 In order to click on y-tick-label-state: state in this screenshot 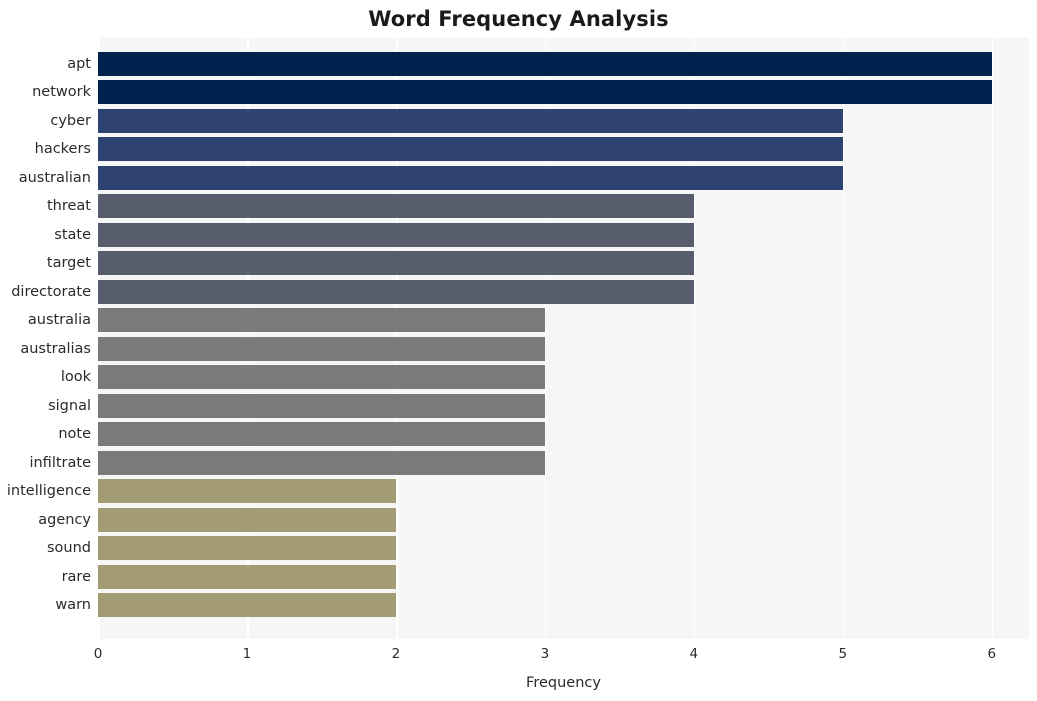, I will do `click(72, 234)`.